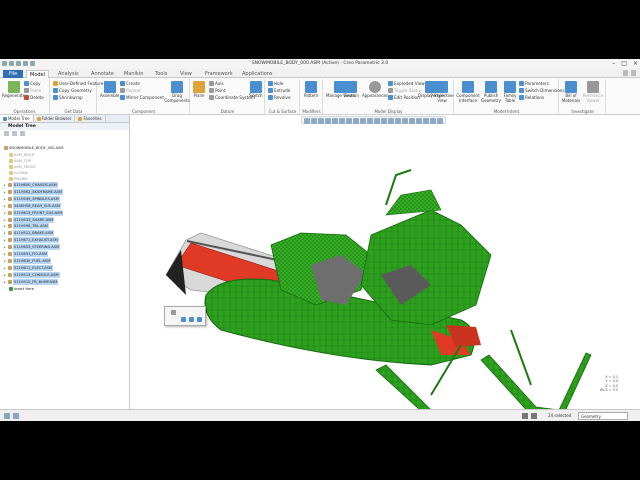  What do you see at coordinates (133, 74) in the screenshot?
I see `tab-manikin: Manikin` at bounding box center [133, 74].